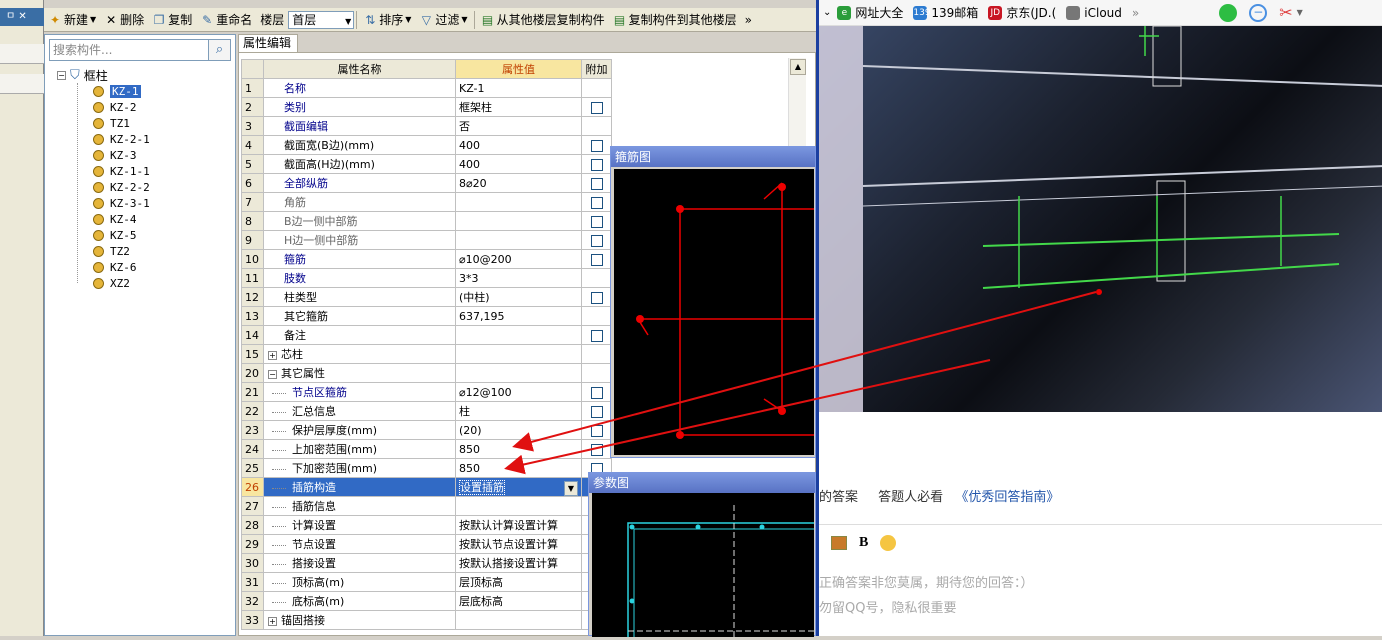 The image size is (1382, 640). I want to click on property-value-cell: 按默认节点设置计算, so click(518, 544).